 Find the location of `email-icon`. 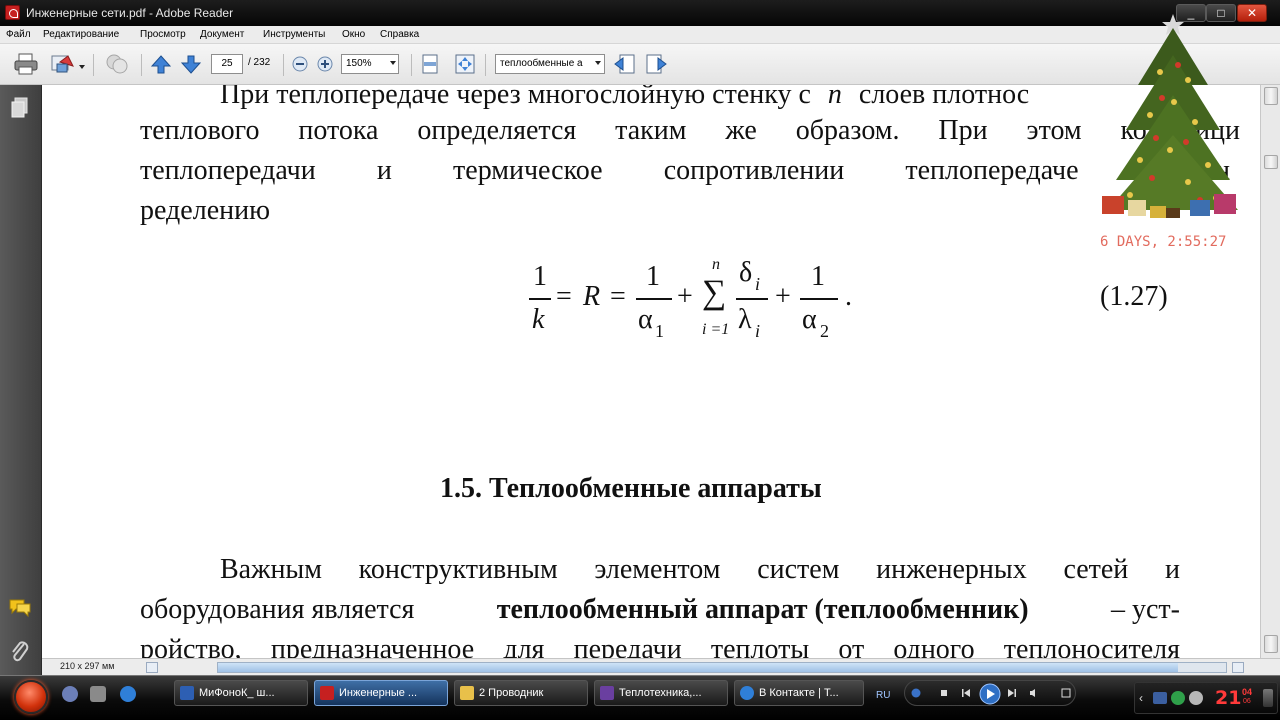

email-icon is located at coordinates (63, 64).